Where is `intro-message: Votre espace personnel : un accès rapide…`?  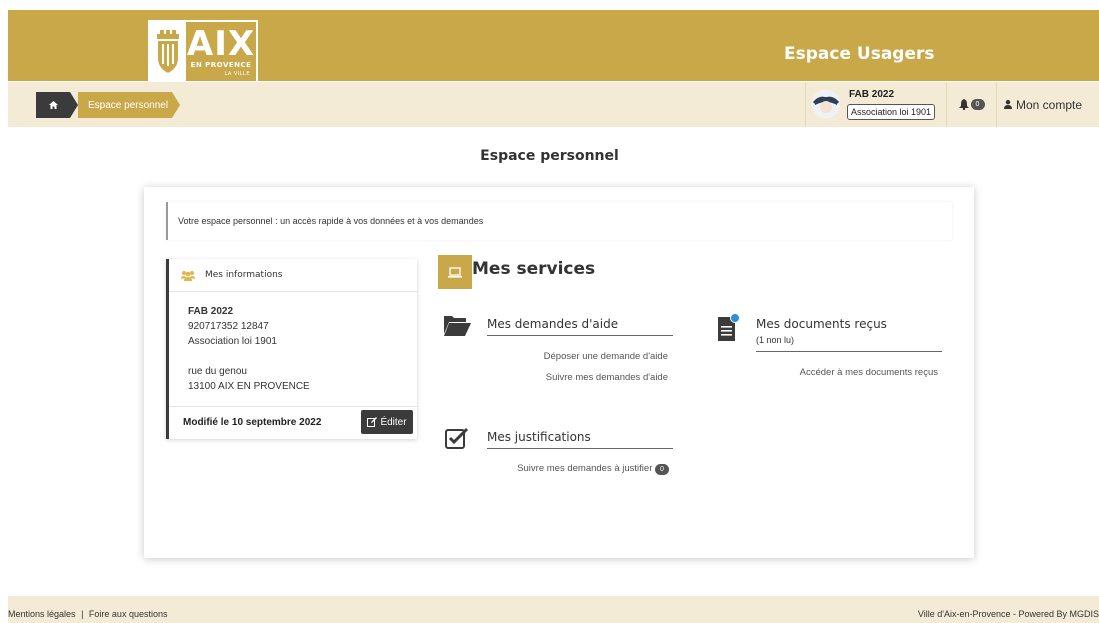
intro-message: Votre espace personnel : un accès rapide… is located at coordinates (559, 221).